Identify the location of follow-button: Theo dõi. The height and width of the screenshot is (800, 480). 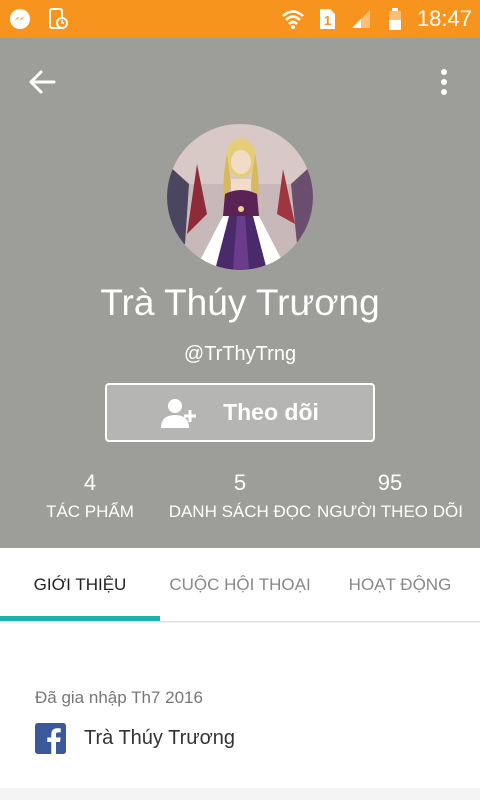
(240, 412).